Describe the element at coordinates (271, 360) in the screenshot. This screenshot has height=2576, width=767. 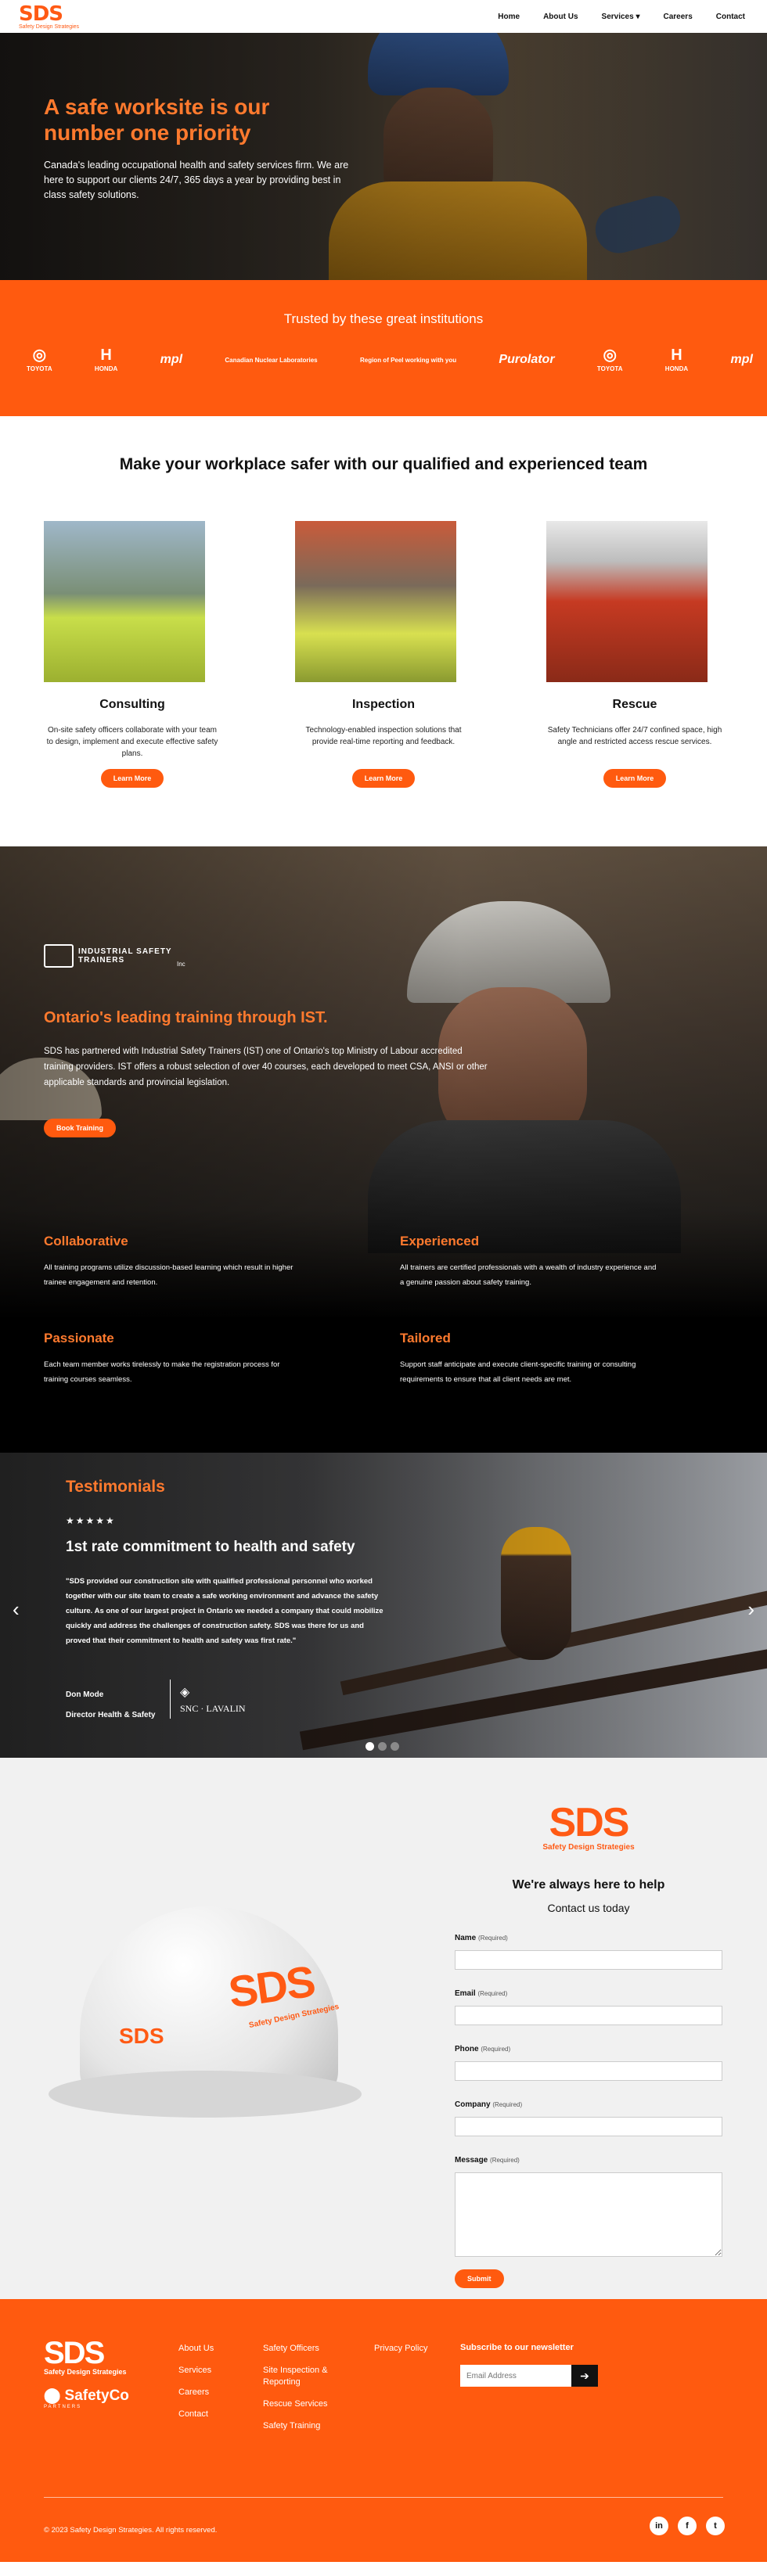
I see `cnl-logo: Canadian Nuclear Laboratories` at that location.